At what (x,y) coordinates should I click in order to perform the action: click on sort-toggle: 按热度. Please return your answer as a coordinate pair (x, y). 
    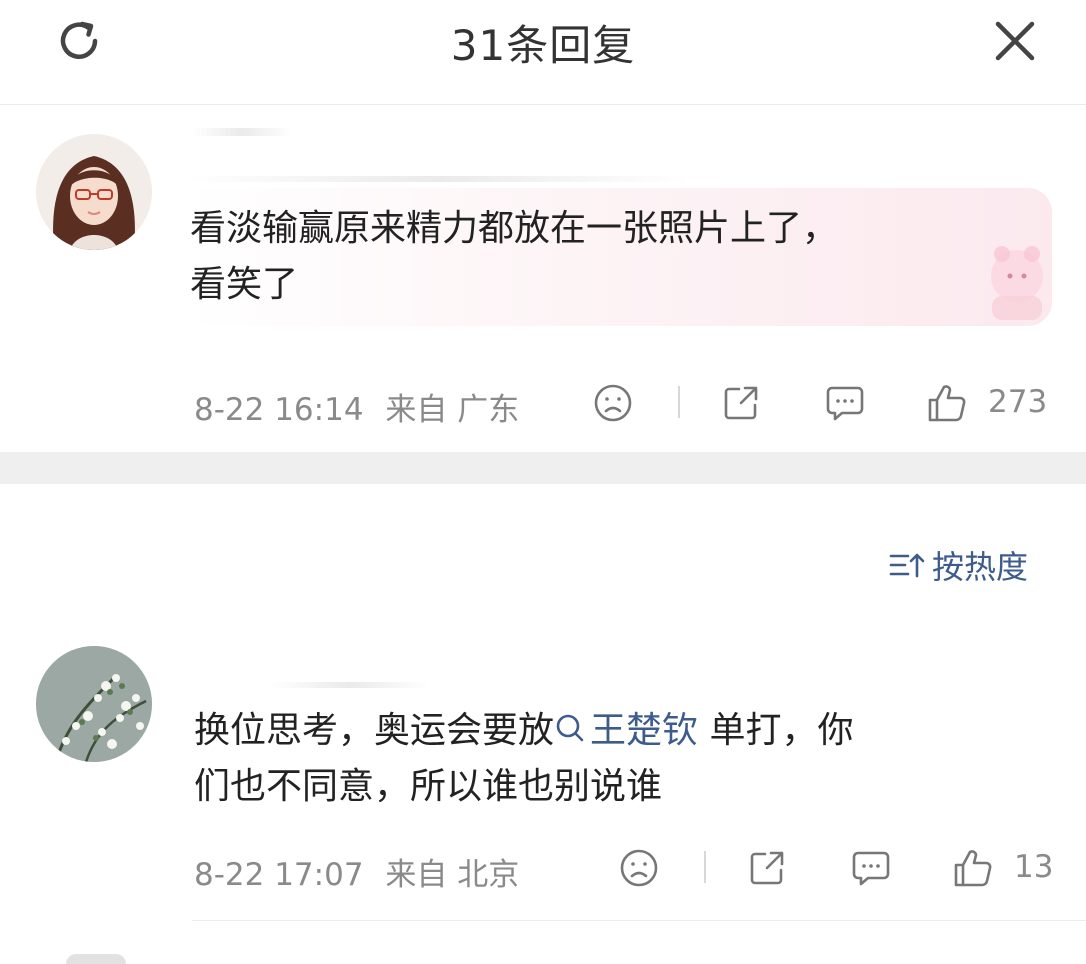
    Looking at the image, I should click on (958, 565).